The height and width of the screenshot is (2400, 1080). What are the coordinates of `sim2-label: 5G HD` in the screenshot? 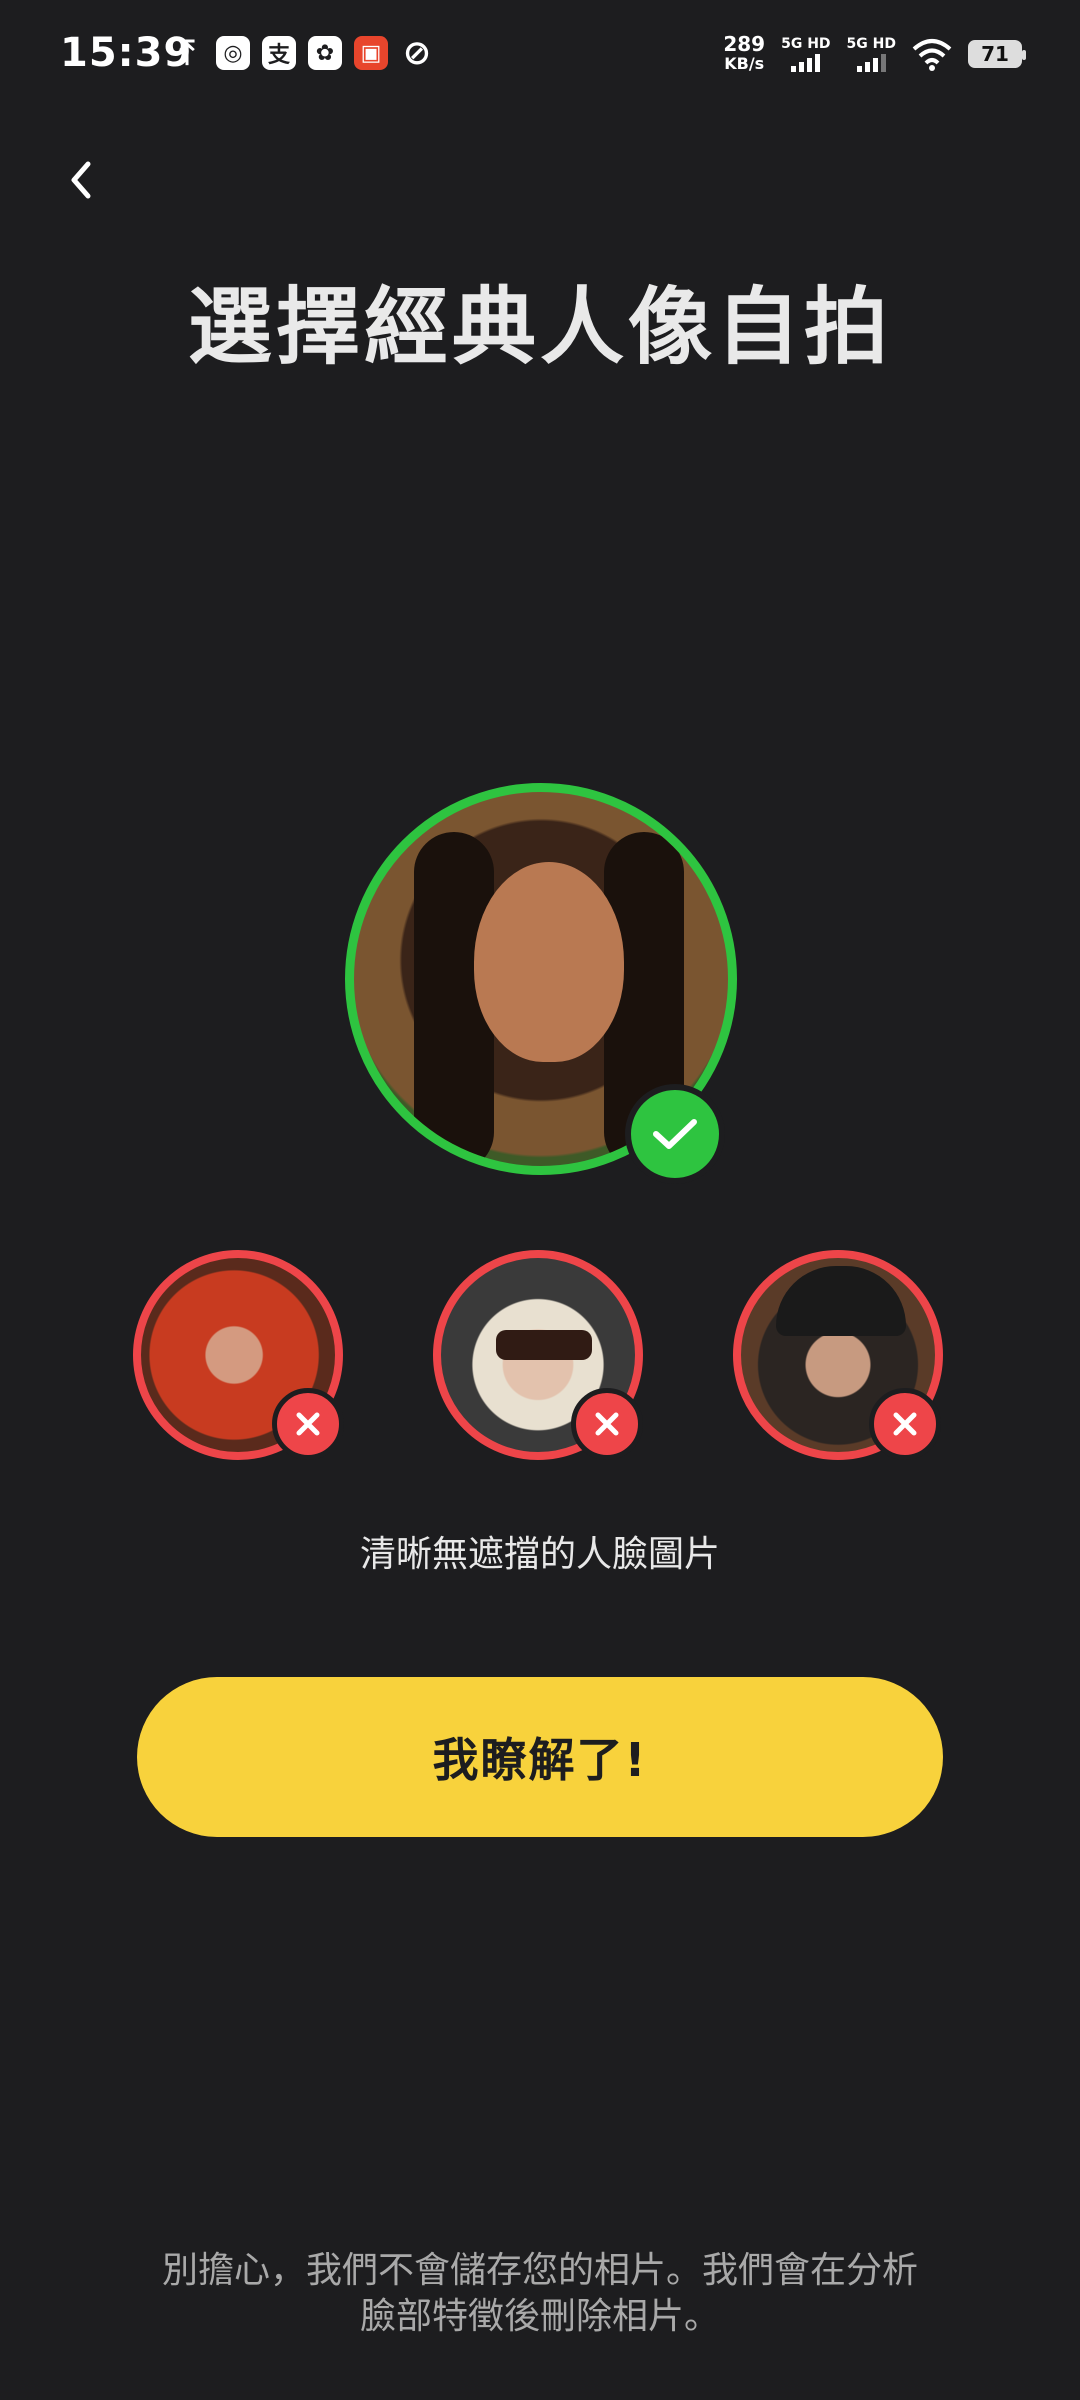 It's located at (871, 44).